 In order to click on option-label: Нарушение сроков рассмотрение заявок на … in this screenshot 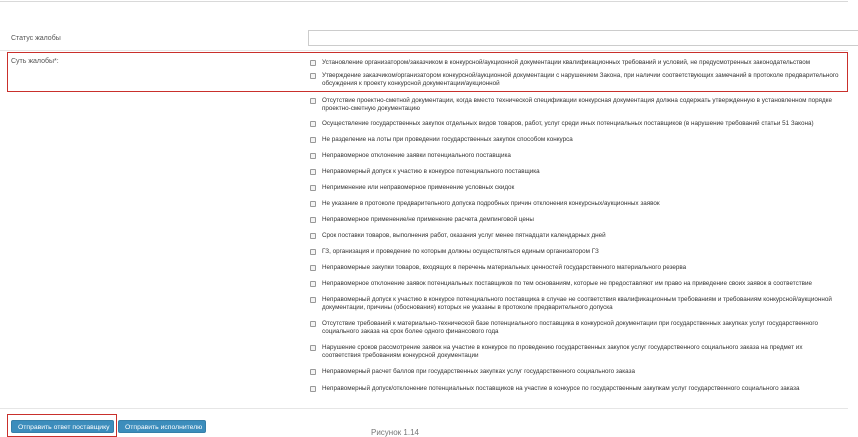, I will do `click(562, 351)`.